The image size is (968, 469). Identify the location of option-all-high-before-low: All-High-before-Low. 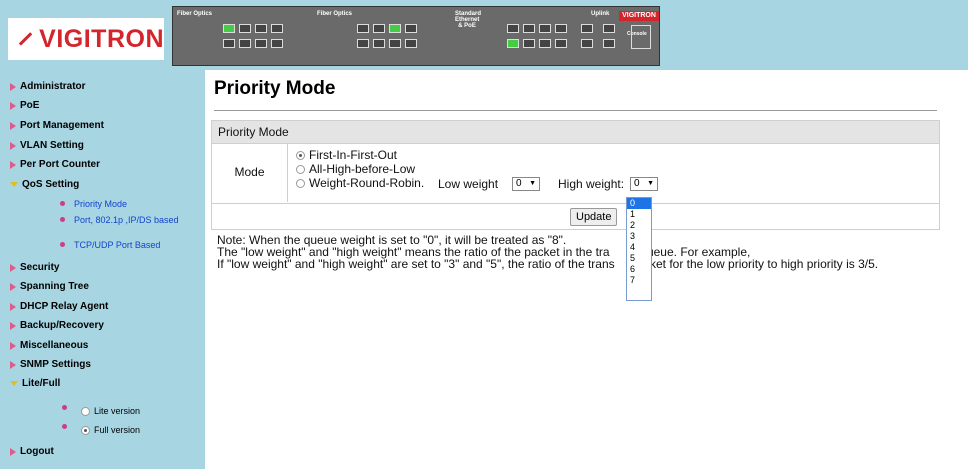
(355, 169).